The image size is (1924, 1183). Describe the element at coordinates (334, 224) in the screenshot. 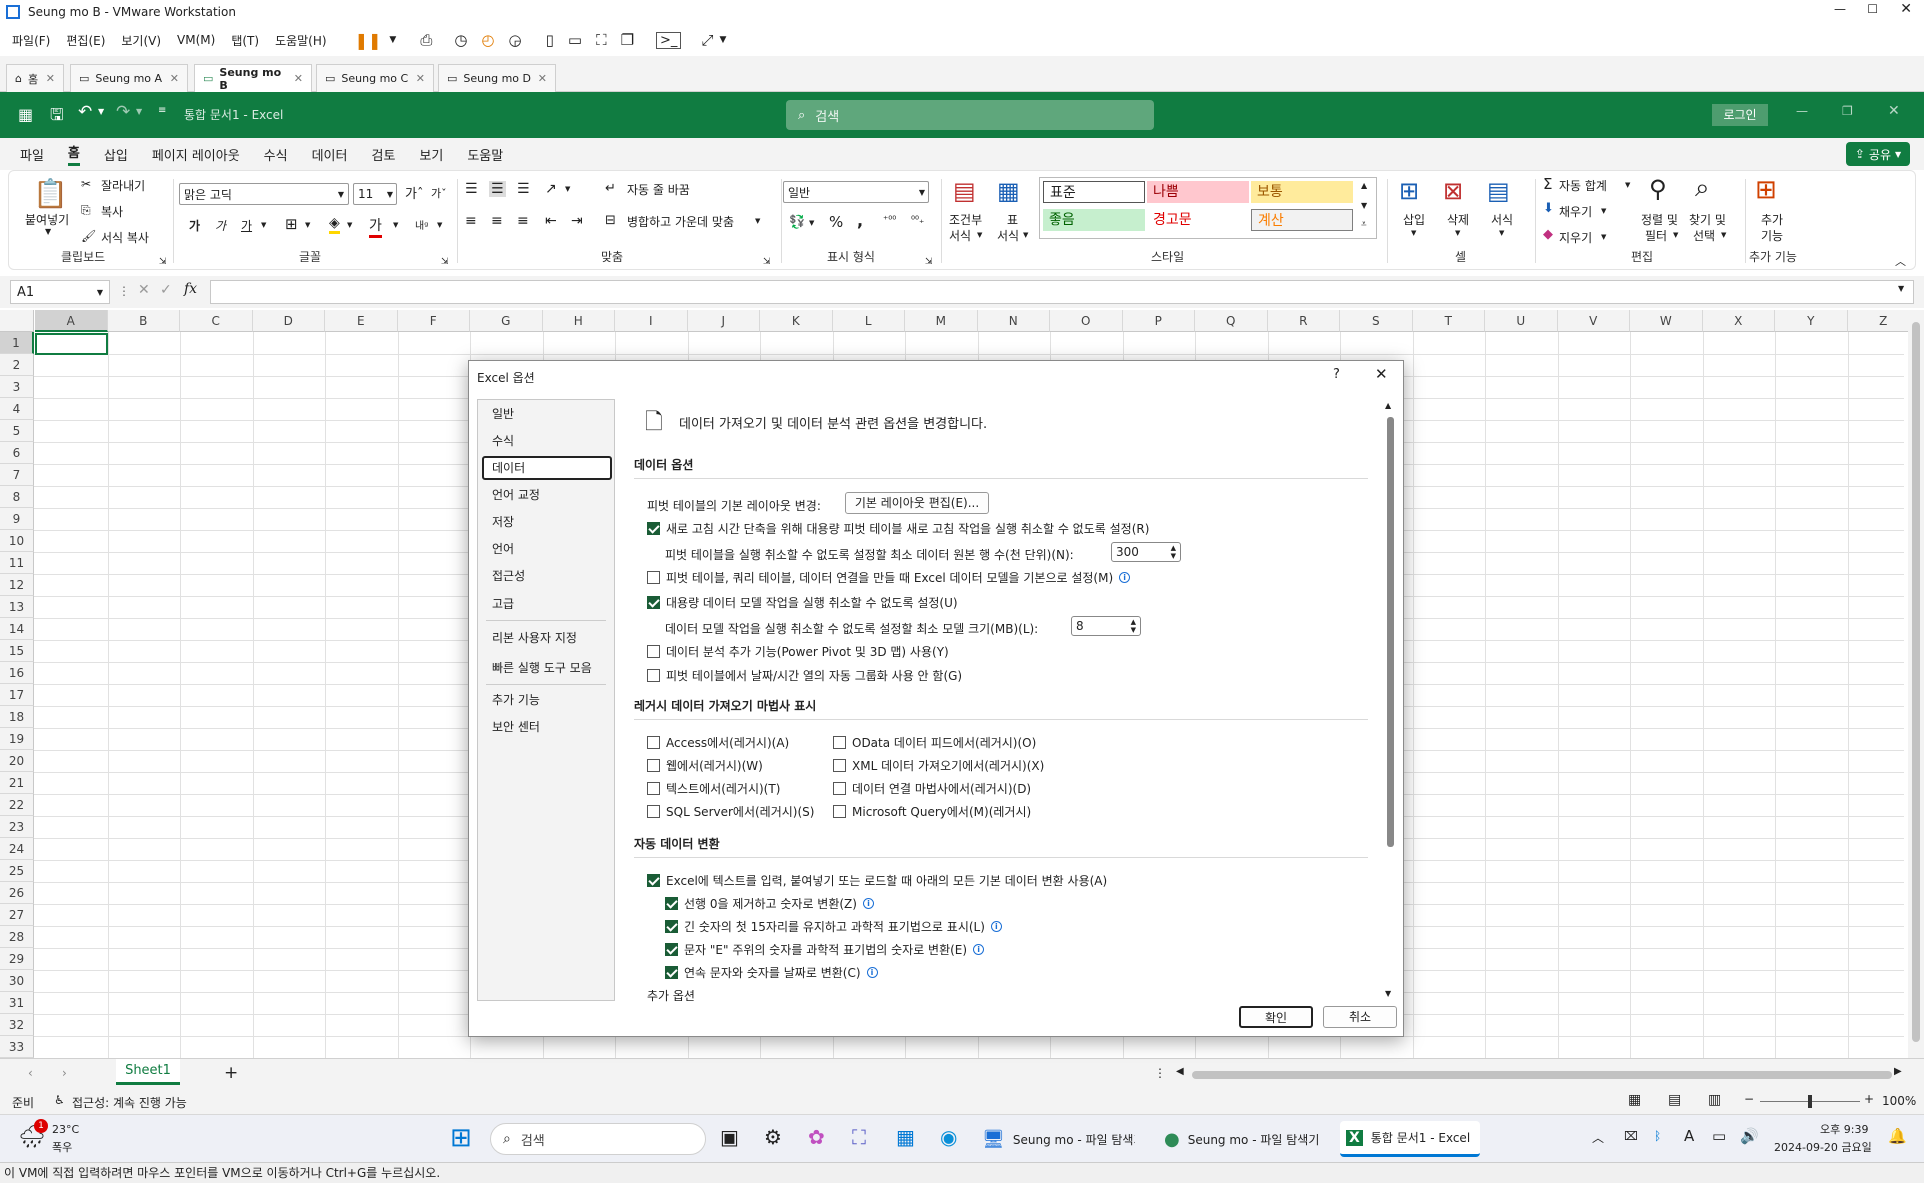

I see `fill-color-icon: ◈` at that location.